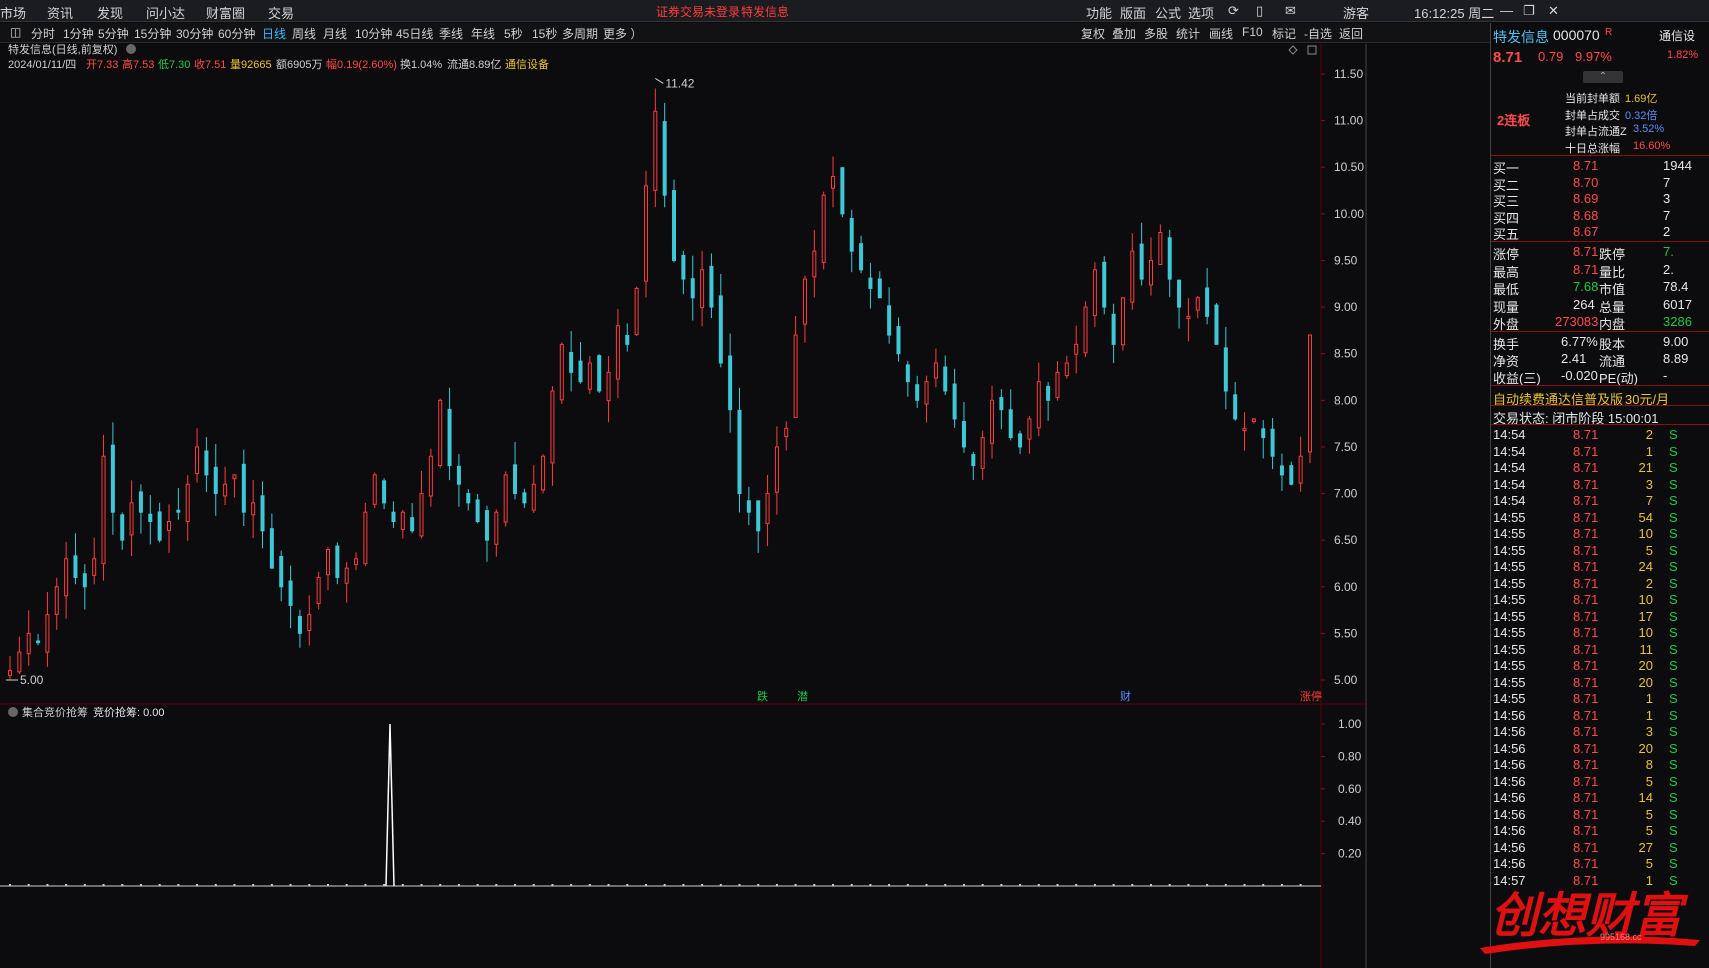 This screenshot has width=1709, height=968. I want to click on bid-price: 8.69, so click(1586, 199).